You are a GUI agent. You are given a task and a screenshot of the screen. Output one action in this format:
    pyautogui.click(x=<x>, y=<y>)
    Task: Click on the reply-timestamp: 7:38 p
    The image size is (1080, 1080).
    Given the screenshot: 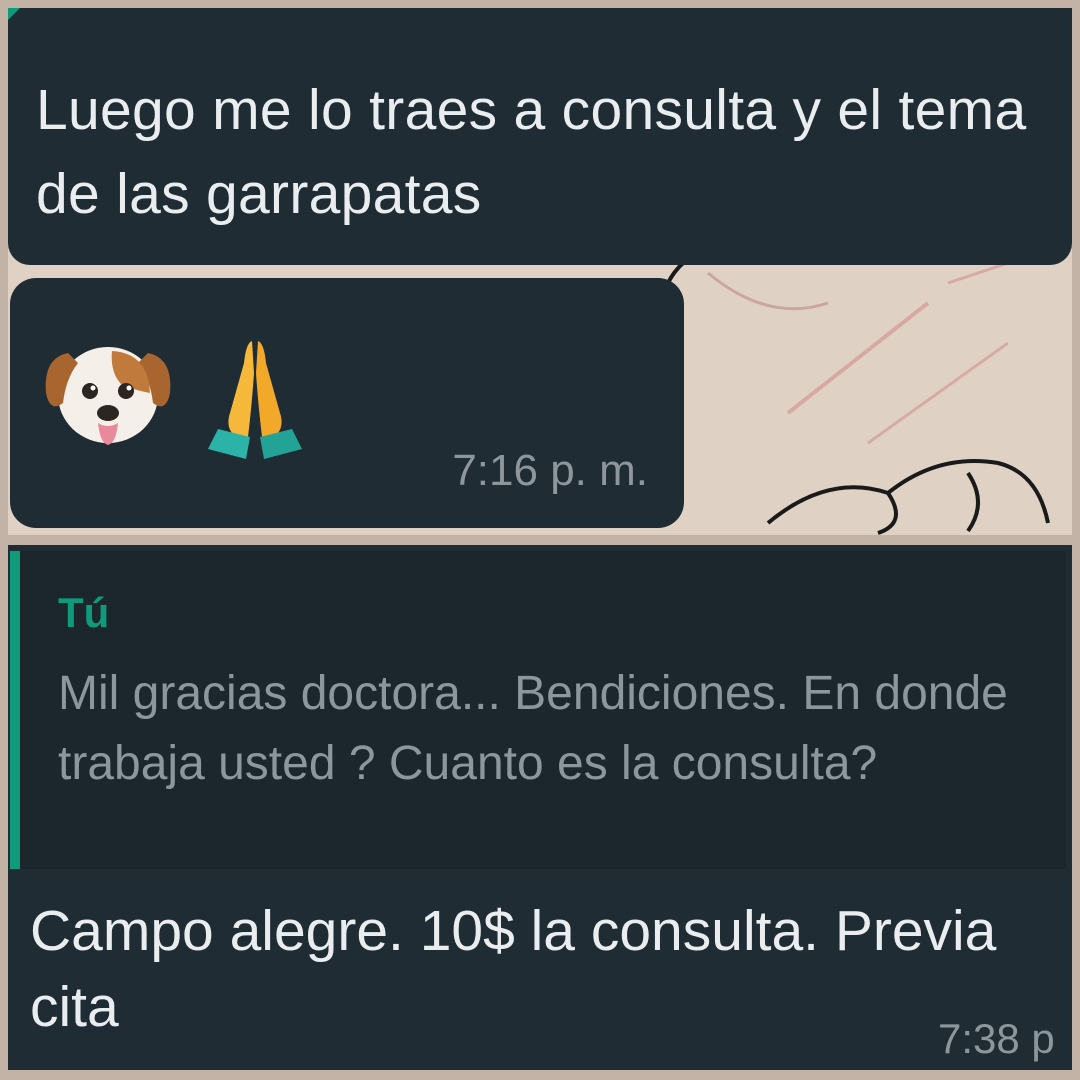 What is the action you would take?
    pyautogui.click(x=996, y=1038)
    